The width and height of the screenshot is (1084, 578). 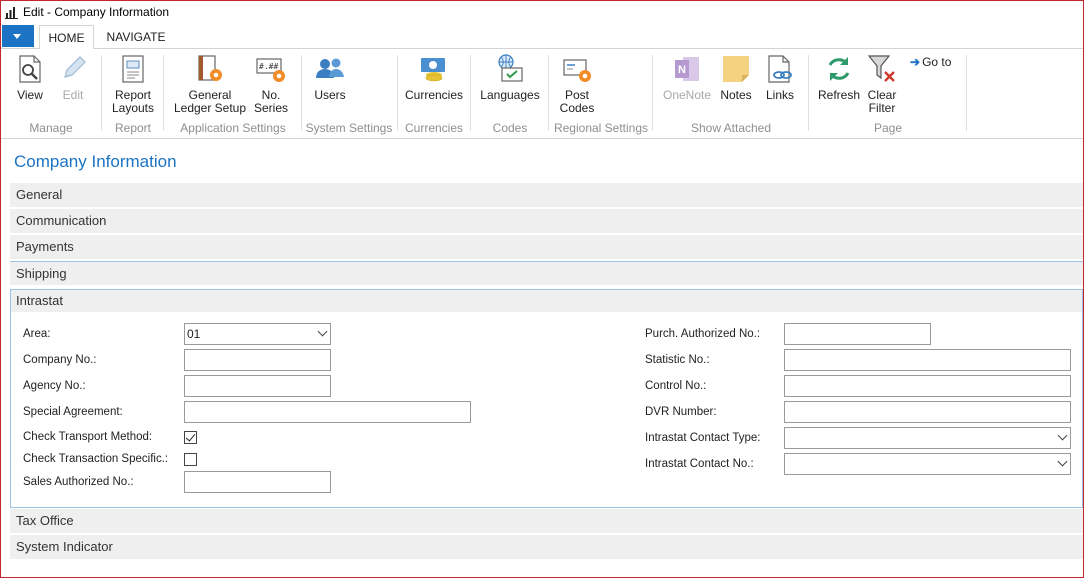 I want to click on intrastat-contact-type-select, so click(x=927, y=438).